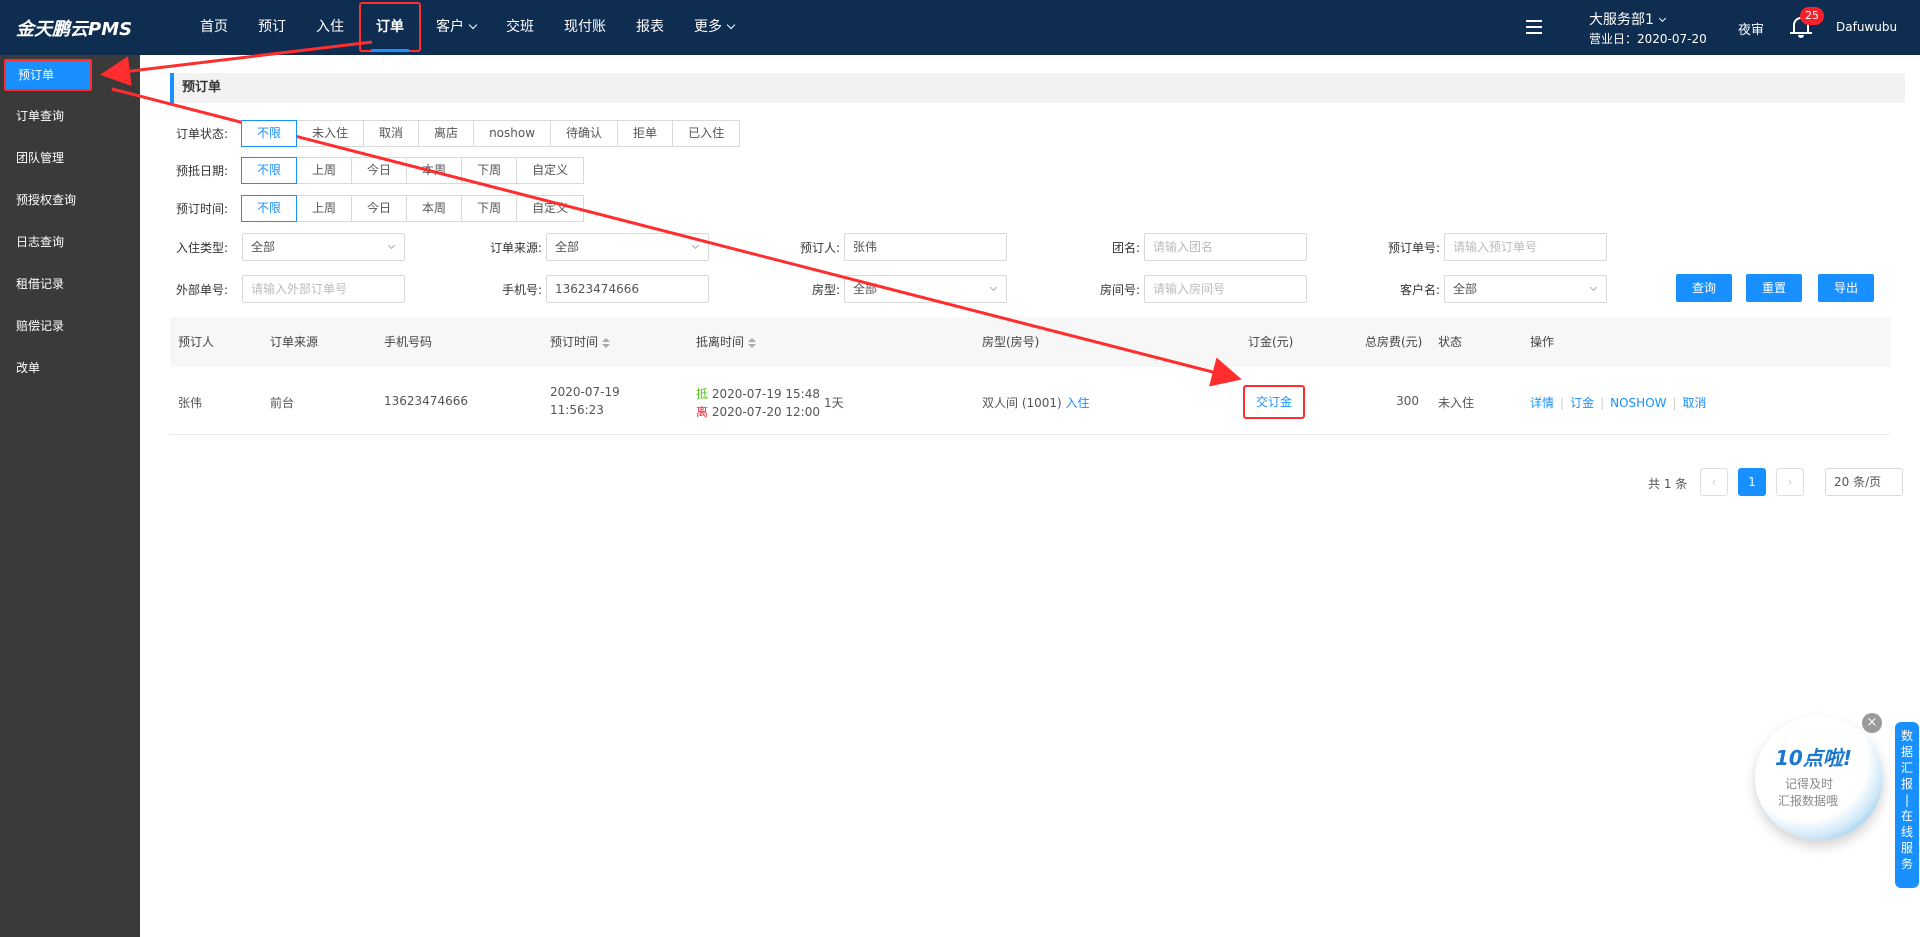 This screenshot has height=937, width=1920. Describe the element at coordinates (1774, 288) in the screenshot. I see `reset-button: 重置` at that location.